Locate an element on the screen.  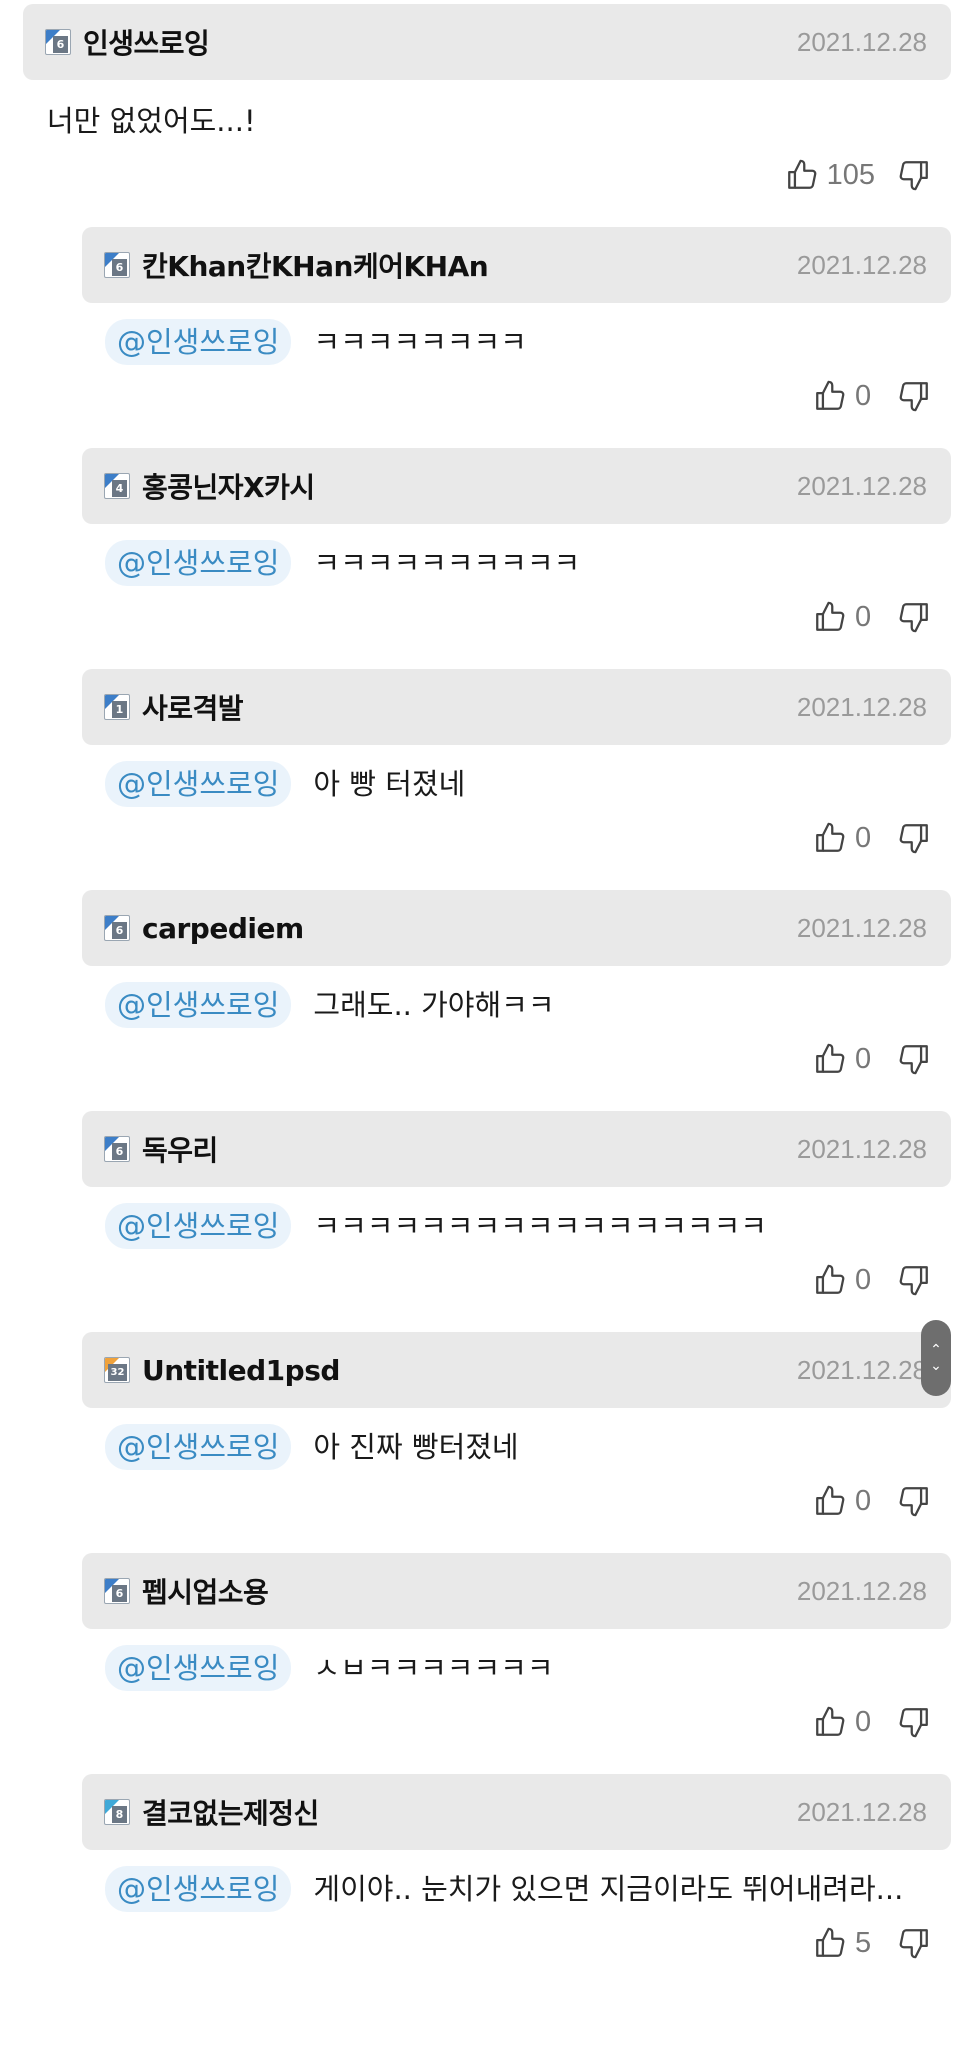
scroll-handle: ⌃ ⌄ is located at coordinates (936, 1358).